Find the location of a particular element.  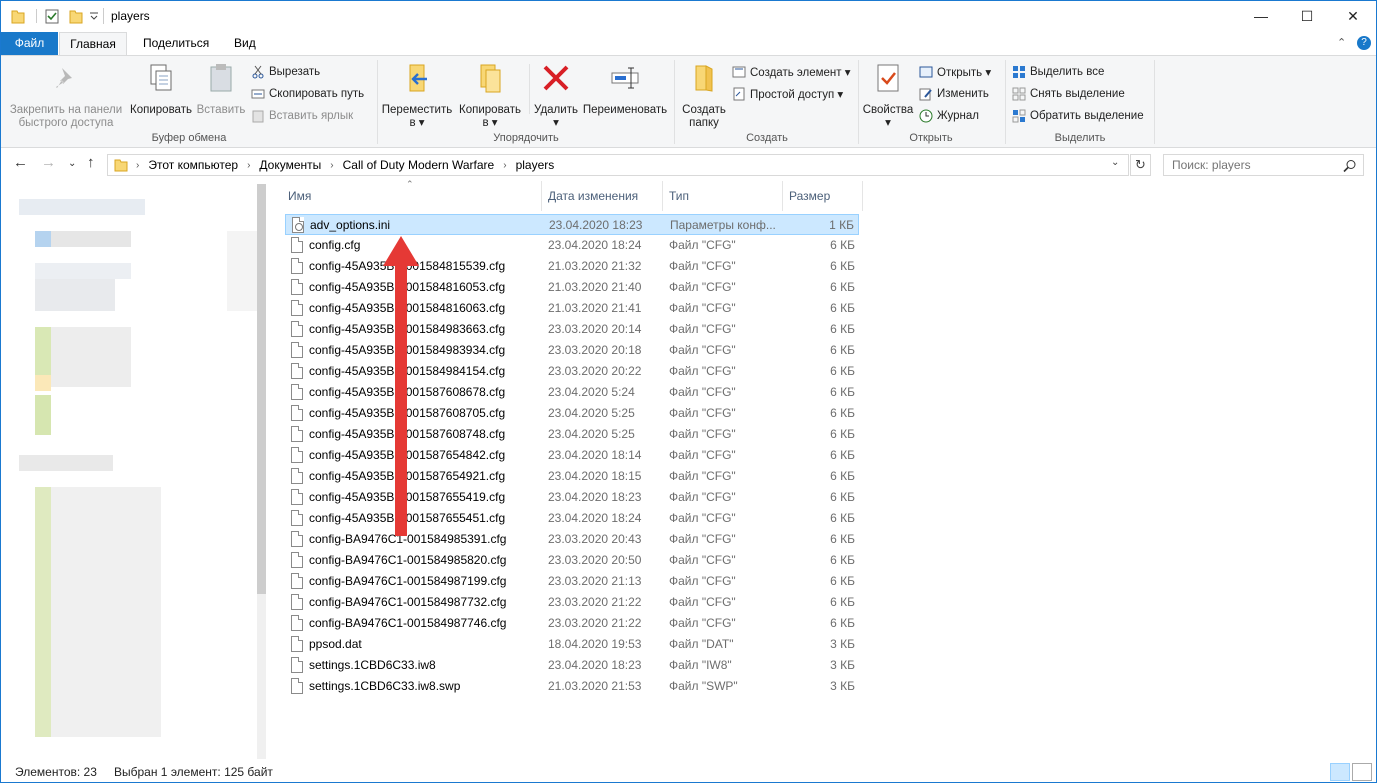

delete-button: Удалить ▾ is located at coordinates (556, 96).